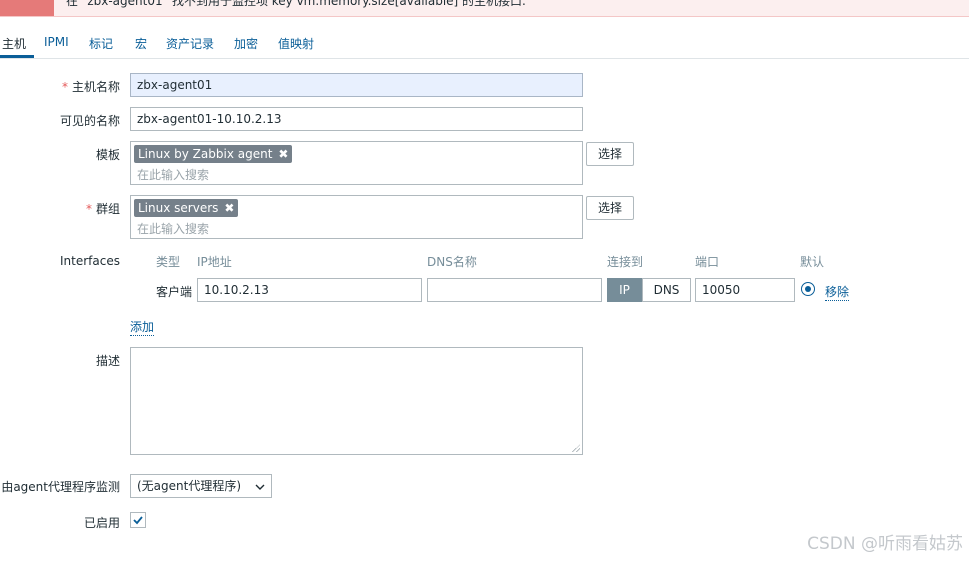 The width and height of the screenshot is (969, 561). Describe the element at coordinates (356, 163) in the screenshot. I see `templates-multiselect: Linux by Zabbix agent ✖ 在此输入搜索` at that location.